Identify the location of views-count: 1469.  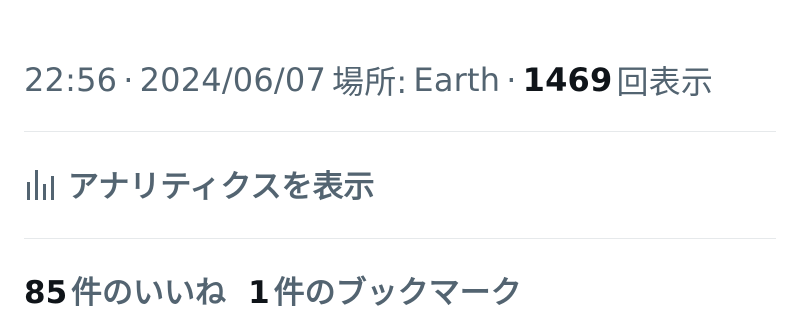
(567, 80).